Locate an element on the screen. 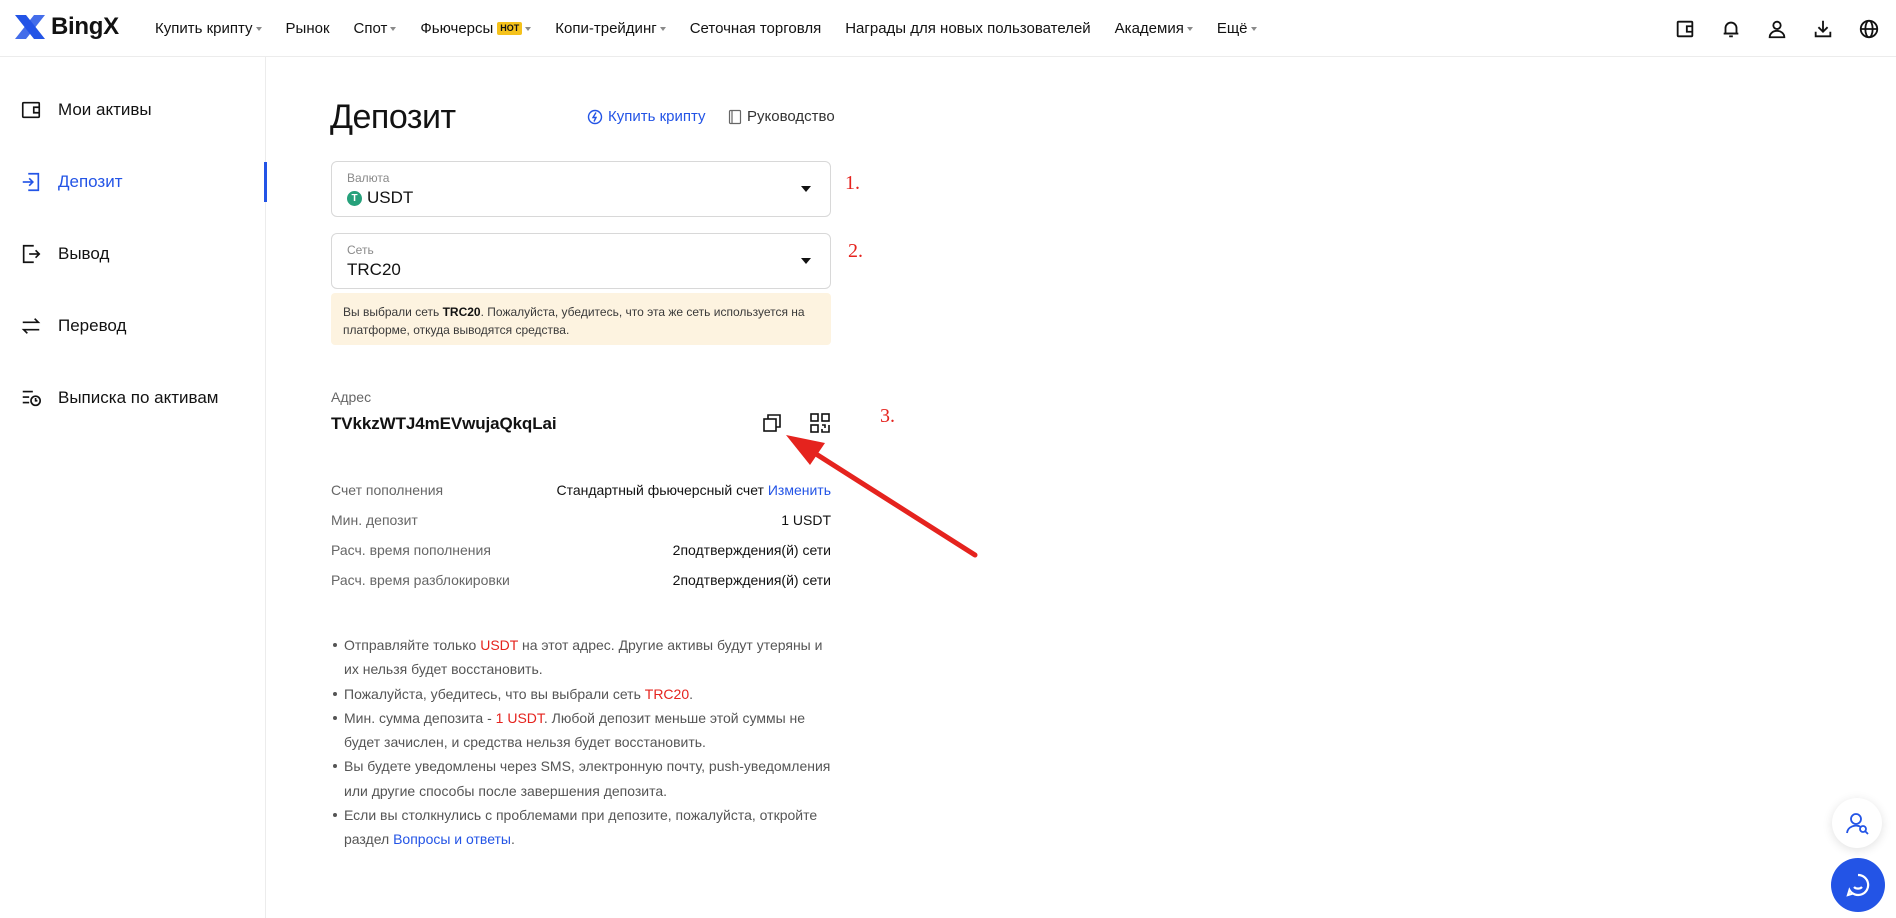 Image resolution: width=1896 pixels, height=918 pixels. annotation-arrow is located at coordinates (882, 496).